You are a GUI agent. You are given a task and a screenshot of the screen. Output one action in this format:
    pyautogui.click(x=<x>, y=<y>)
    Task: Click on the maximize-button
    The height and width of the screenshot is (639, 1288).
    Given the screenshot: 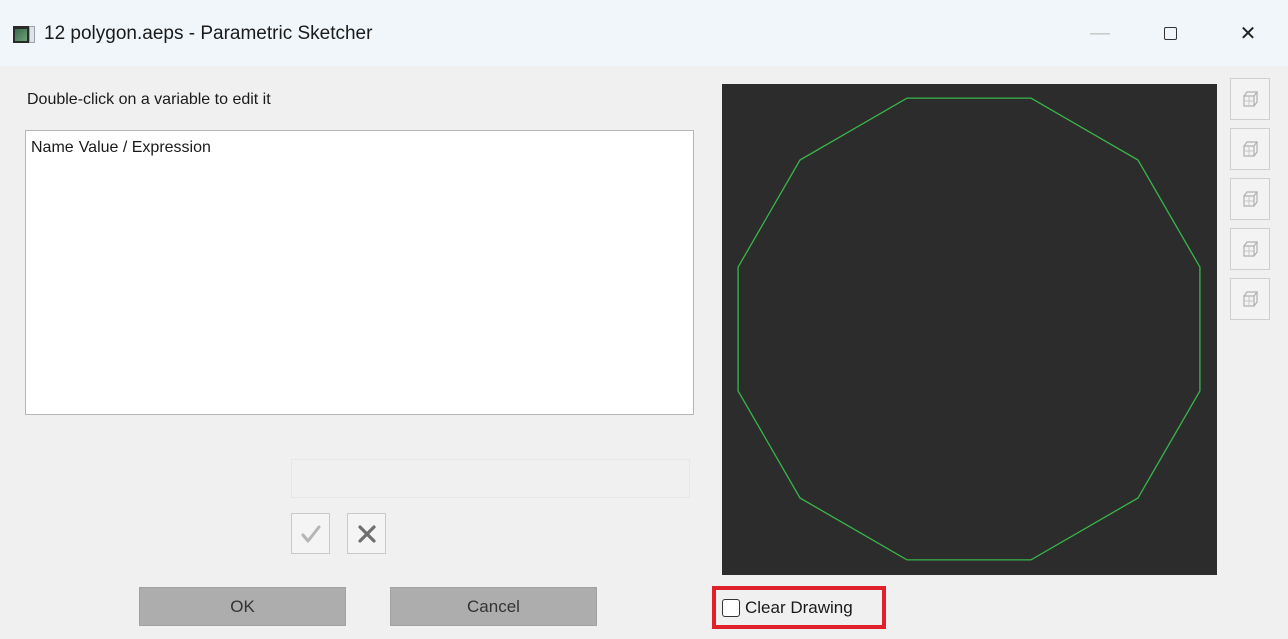 What is the action you would take?
    pyautogui.click(x=1170, y=33)
    